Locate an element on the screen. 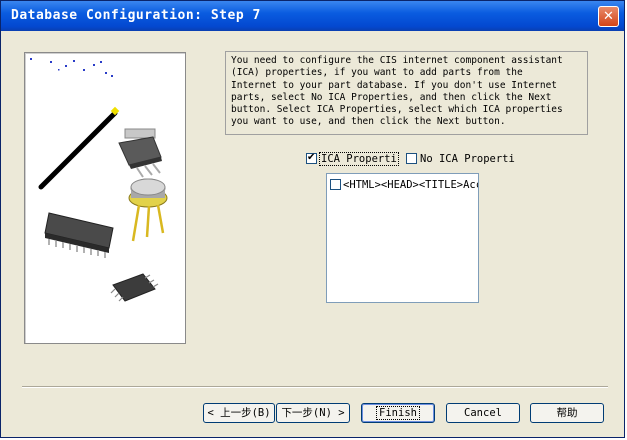 The height and width of the screenshot is (440, 627). next-button-label: 下一步(N) > is located at coordinates (313, 413).